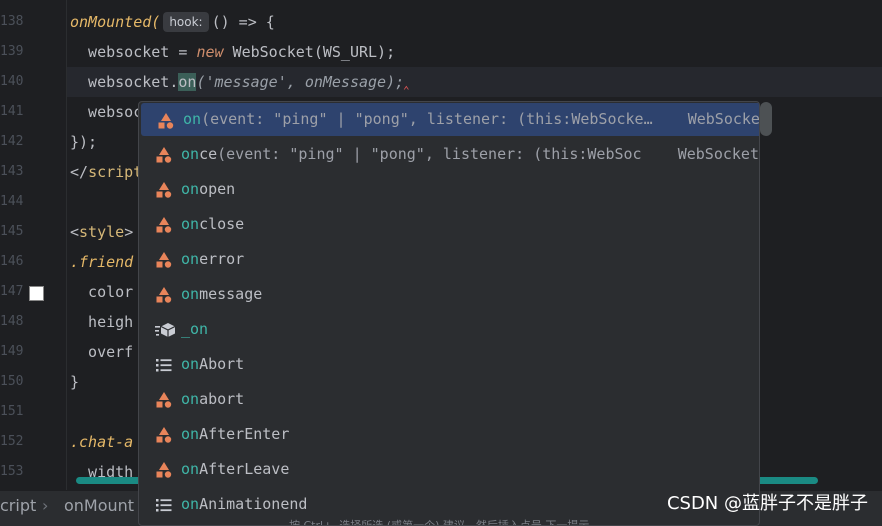 Image resolution: width=882 pixels, height=526 pixels. I want to click on popup-footer-hint: 按 Ctrl+. 选择所选 (或第一个) 建议，然后插入点号 下一提示, so click(439, 522).